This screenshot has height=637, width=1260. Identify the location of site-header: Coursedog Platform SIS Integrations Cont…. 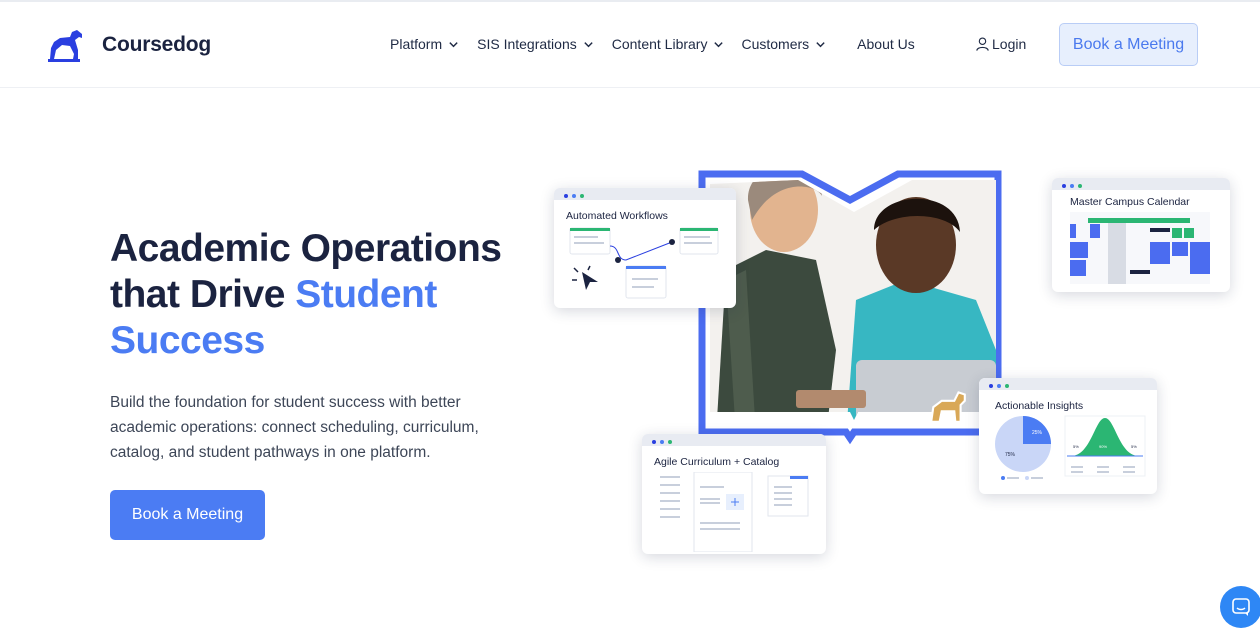
(630, 45).